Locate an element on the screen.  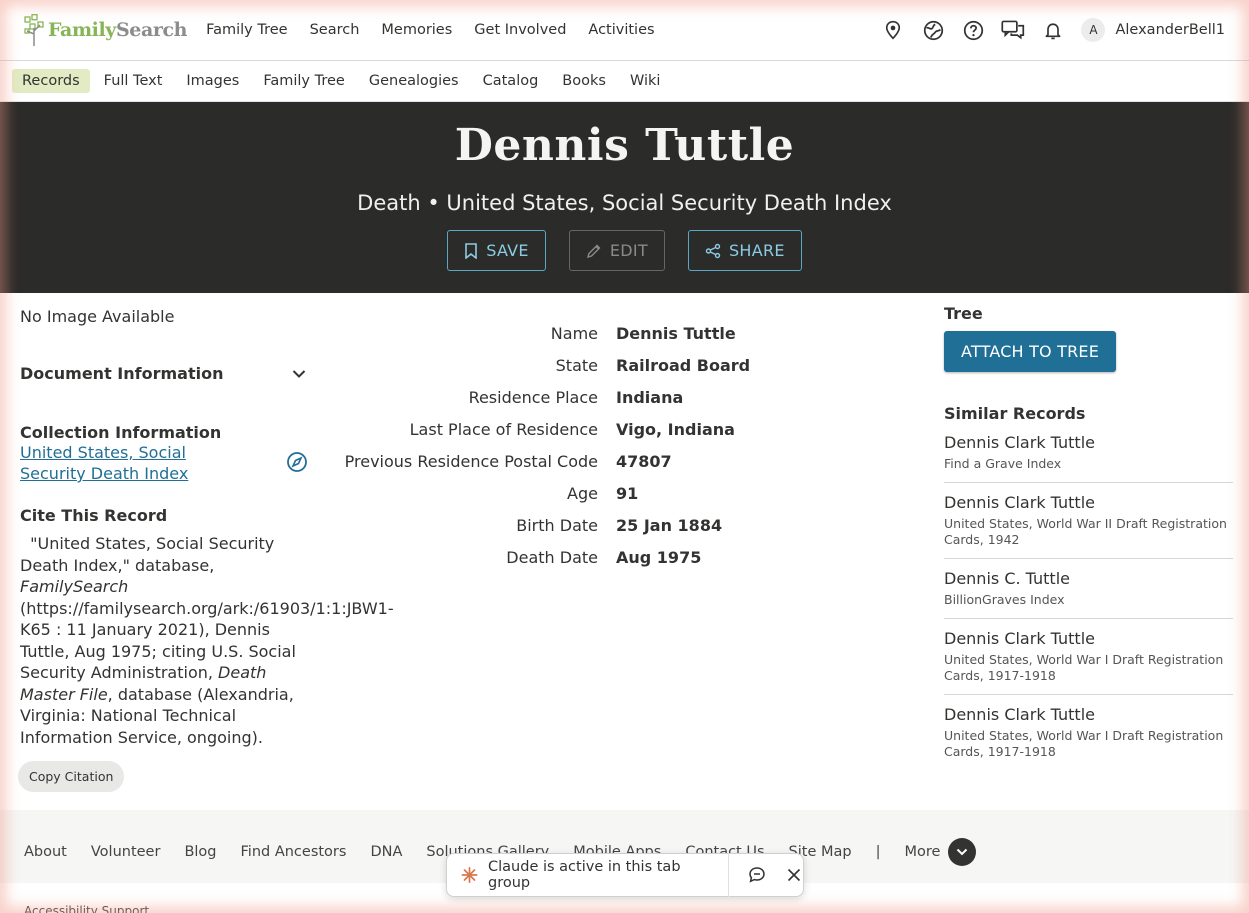
no-image-text: No Image Available is located at coordinates (97, 316).